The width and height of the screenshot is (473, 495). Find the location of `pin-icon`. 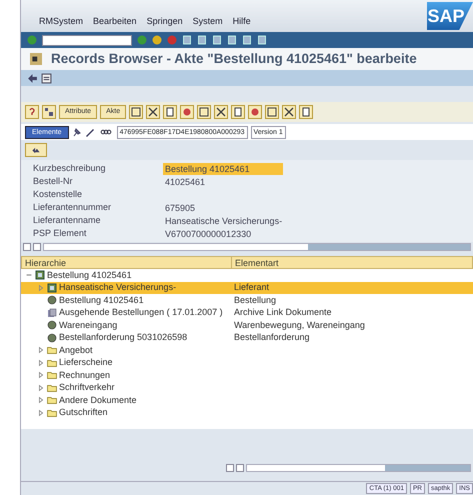

pin-icon is located at coordinates (77, 132).